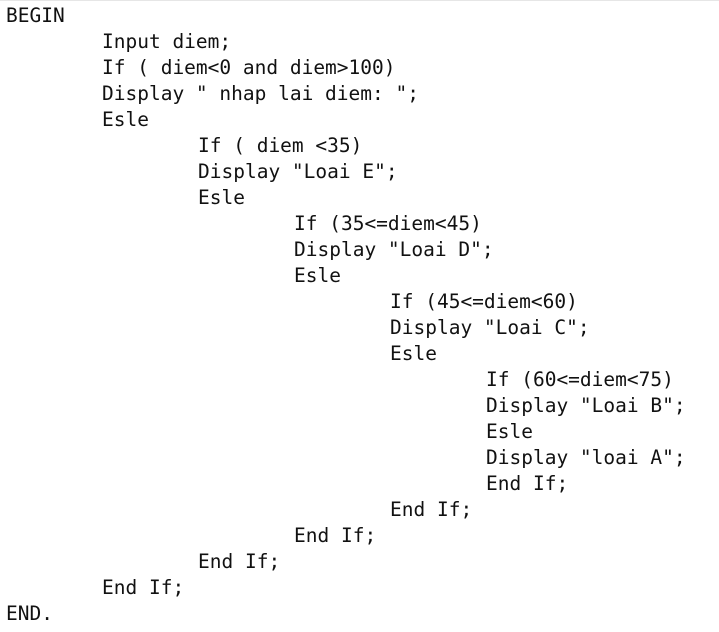  I want to click on code-line-display-retry: Display " nhap lai diem: ";, so click(260, 93).